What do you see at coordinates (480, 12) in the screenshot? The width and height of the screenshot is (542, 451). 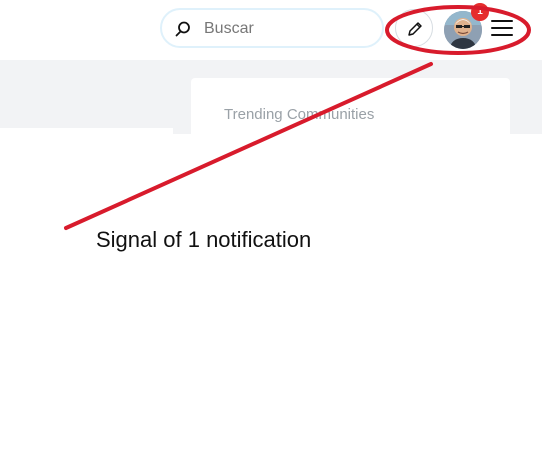 I see `notification-count-badge: 1` at bounding box center [480, 12].